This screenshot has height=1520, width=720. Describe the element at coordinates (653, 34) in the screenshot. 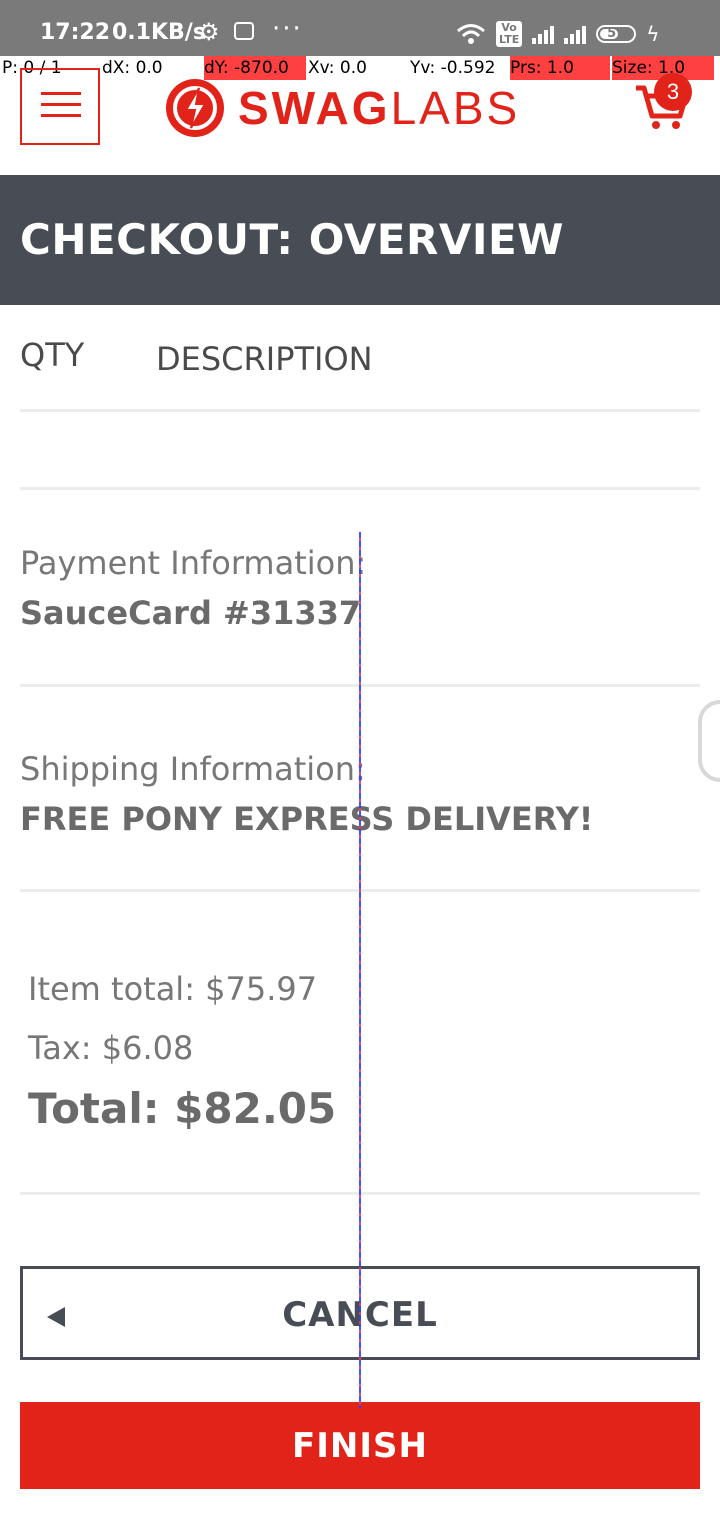

I see `charging-icon: ϟ` at that location.